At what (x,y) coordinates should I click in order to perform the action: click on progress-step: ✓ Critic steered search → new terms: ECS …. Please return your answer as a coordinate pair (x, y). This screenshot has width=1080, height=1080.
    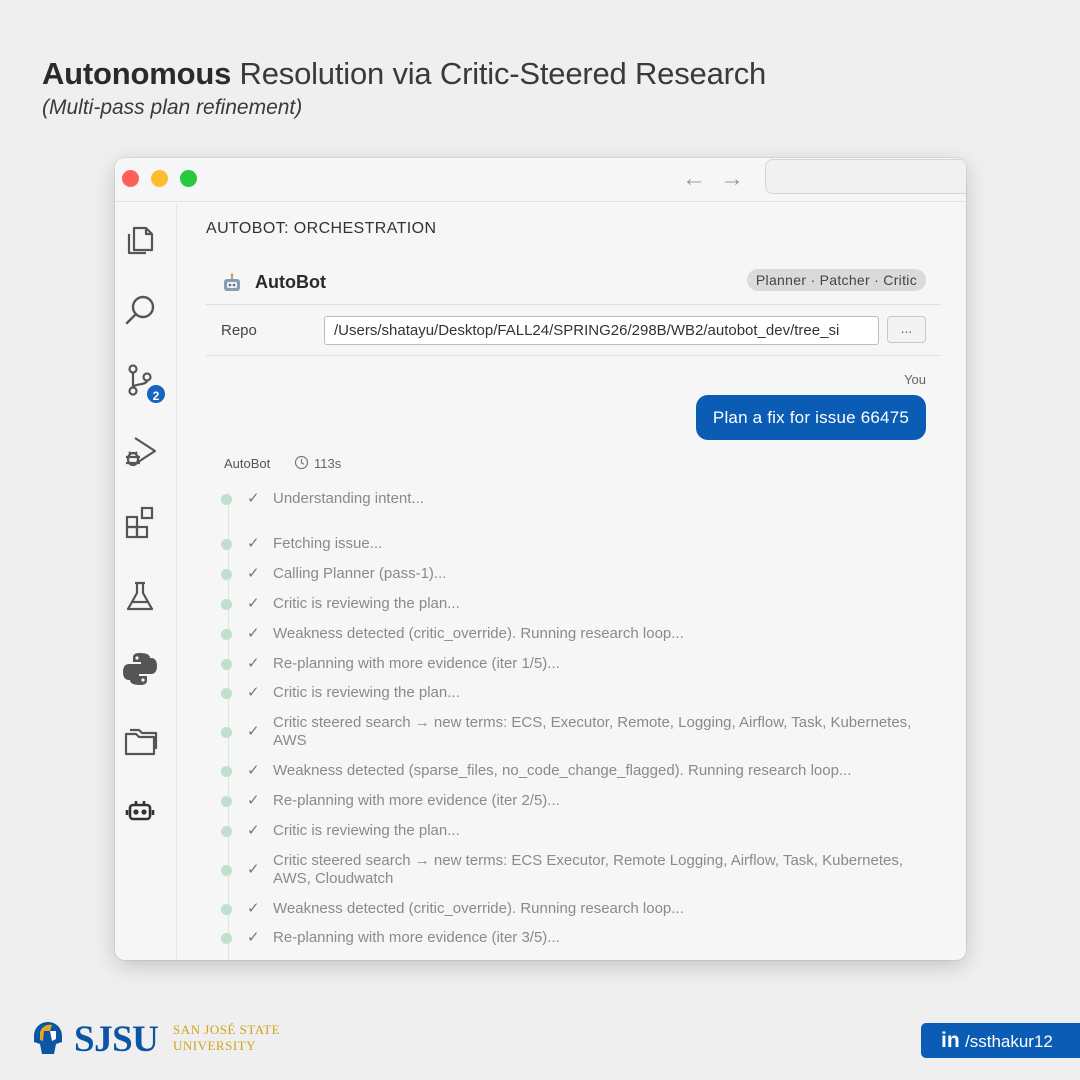
    Looking at the image, I should click on (571, 870).